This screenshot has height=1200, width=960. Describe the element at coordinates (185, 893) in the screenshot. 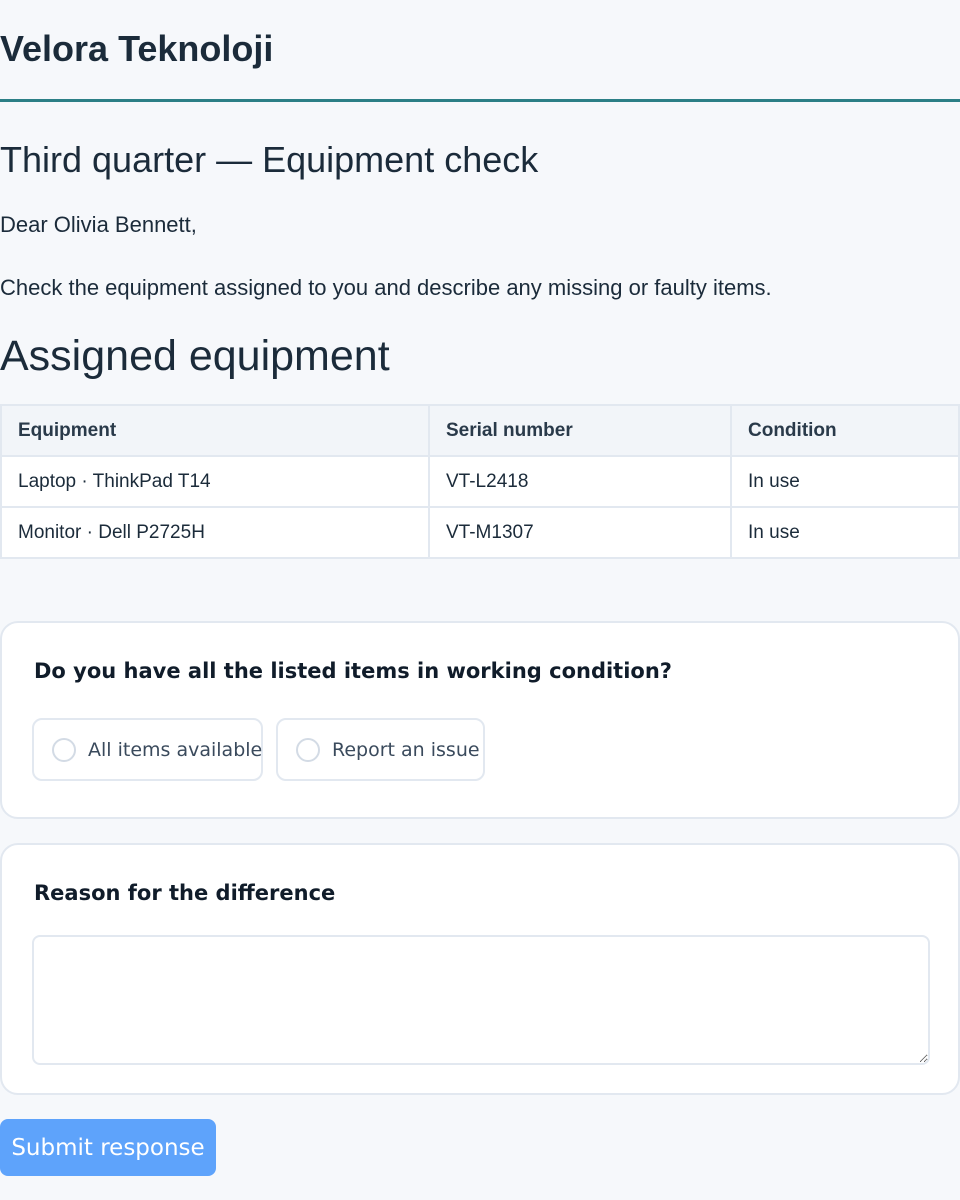

I see `reason-label: Reason for the difference` at that location.